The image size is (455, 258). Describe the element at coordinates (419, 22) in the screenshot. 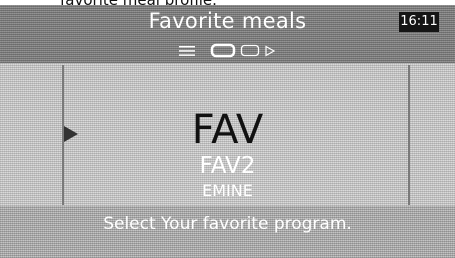

I see `clock-display: 16:11` at that location.